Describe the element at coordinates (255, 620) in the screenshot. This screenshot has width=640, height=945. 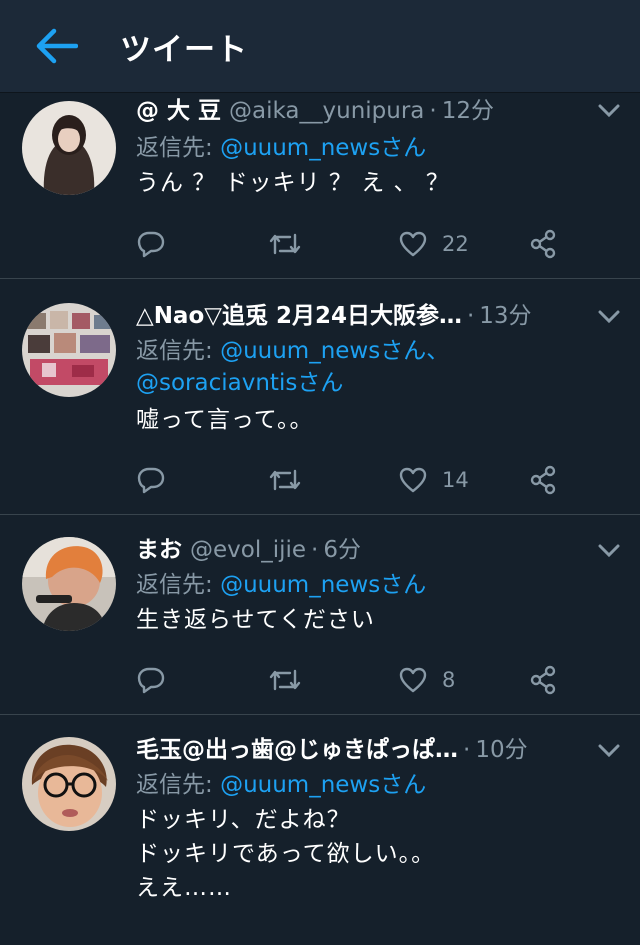
I see `tweet-text: 生き返らせてください` at that location.